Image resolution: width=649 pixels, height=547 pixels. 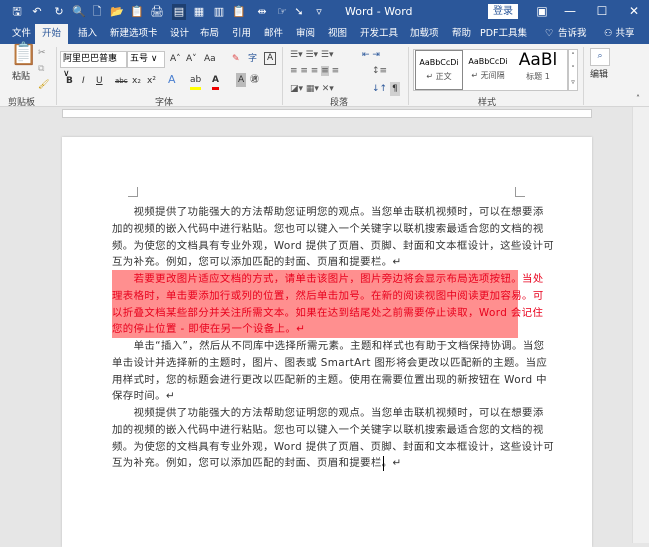 I want to click on editing-button: 编辑, so click(x=599, y=75).